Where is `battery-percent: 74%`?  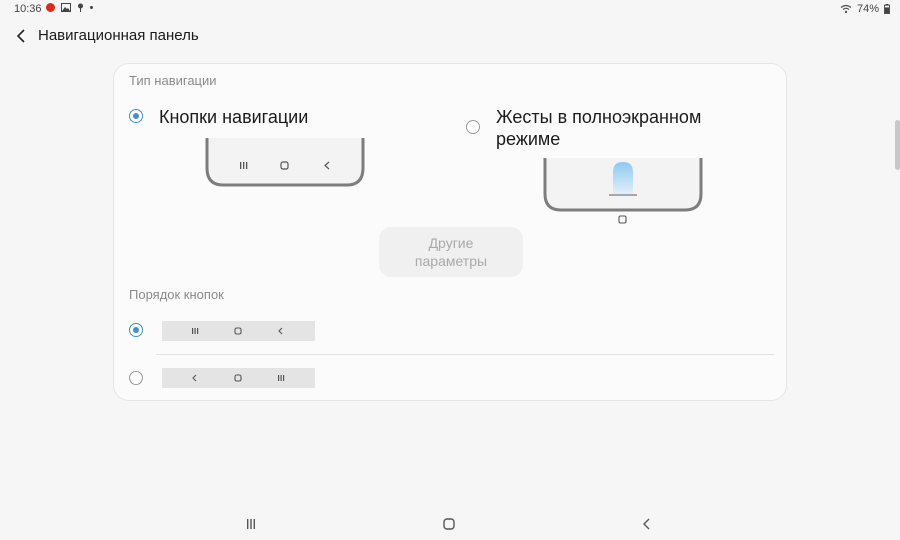
battery-percent: 74% is located at coordinates (867, 9).